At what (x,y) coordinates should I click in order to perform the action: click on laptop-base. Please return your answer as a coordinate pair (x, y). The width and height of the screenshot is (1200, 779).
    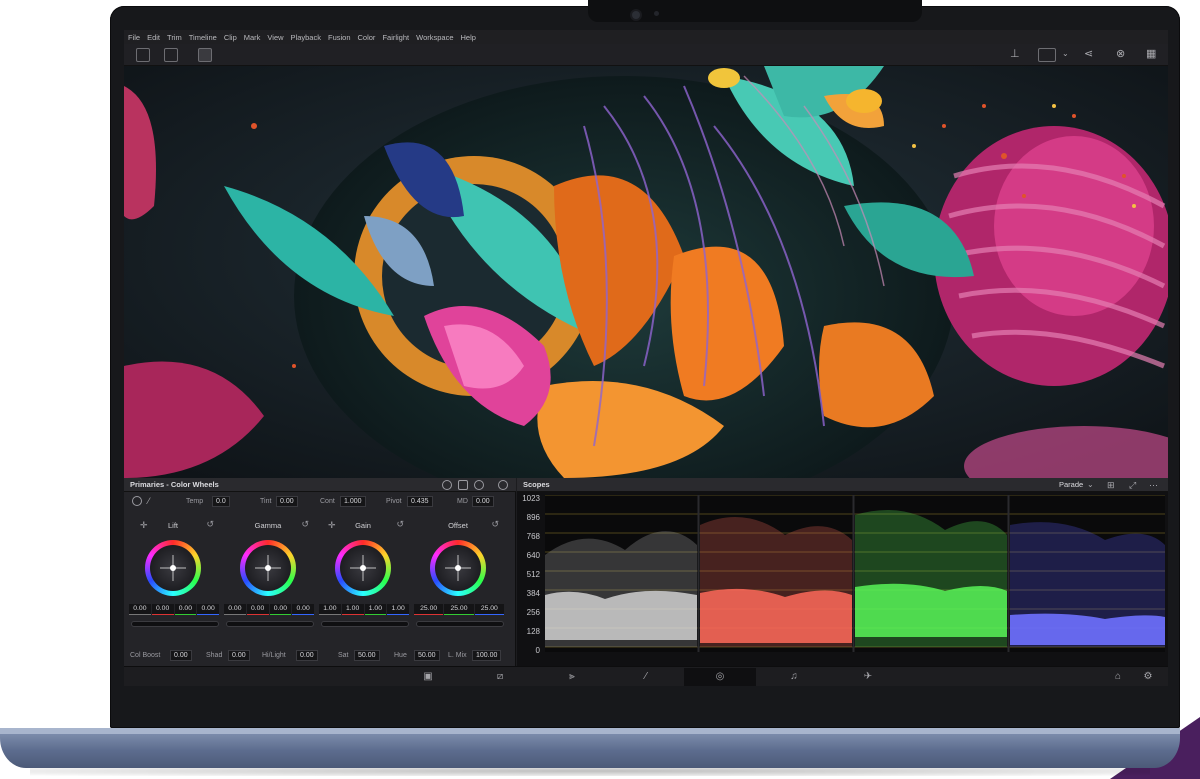
    Looking at the image, I should click on (590, 748).